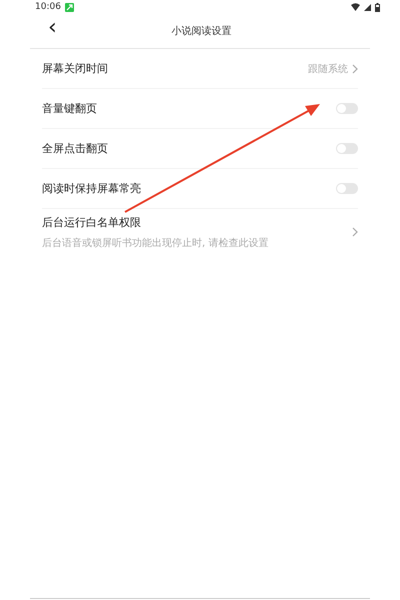  Describe the element at coordinates (377, 7) in the screenshot. I see `battery-icon` at that location.